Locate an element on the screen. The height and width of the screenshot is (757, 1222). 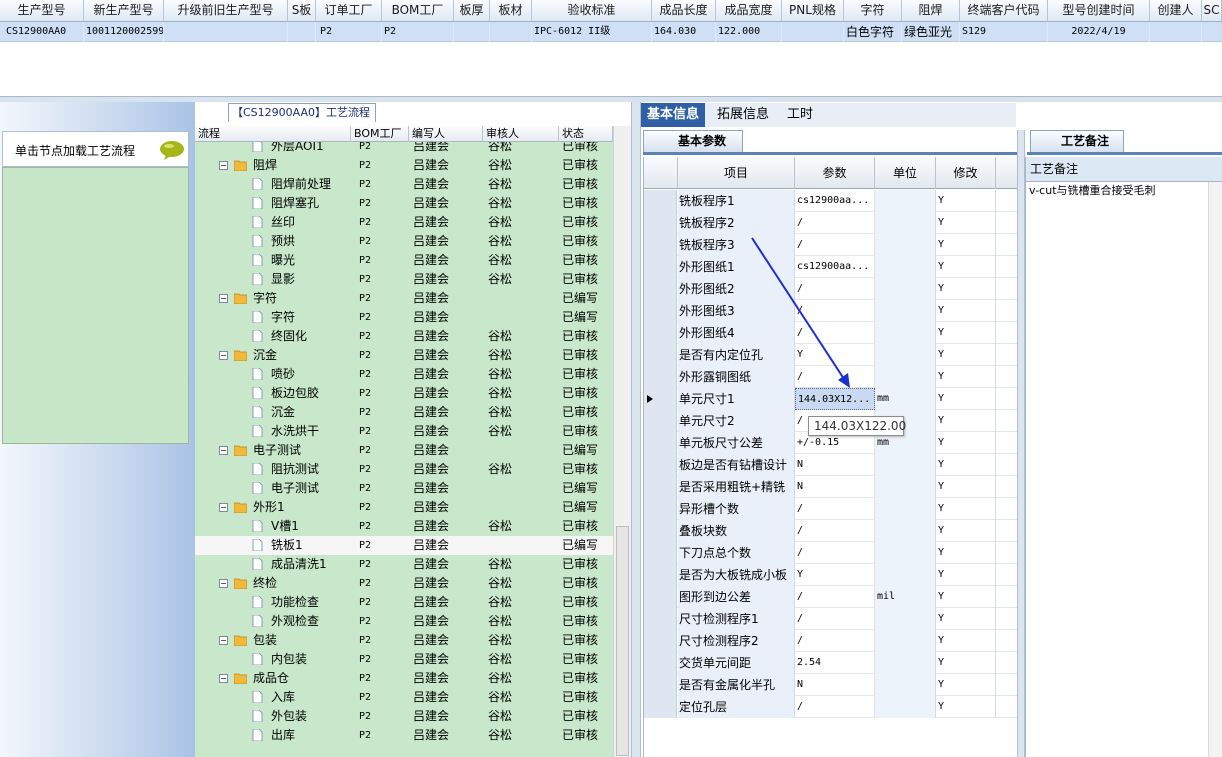
tree-step-row: 阻抗测试 P2 吕建会 谷松 已审核 is located at coordinates (404, 469).